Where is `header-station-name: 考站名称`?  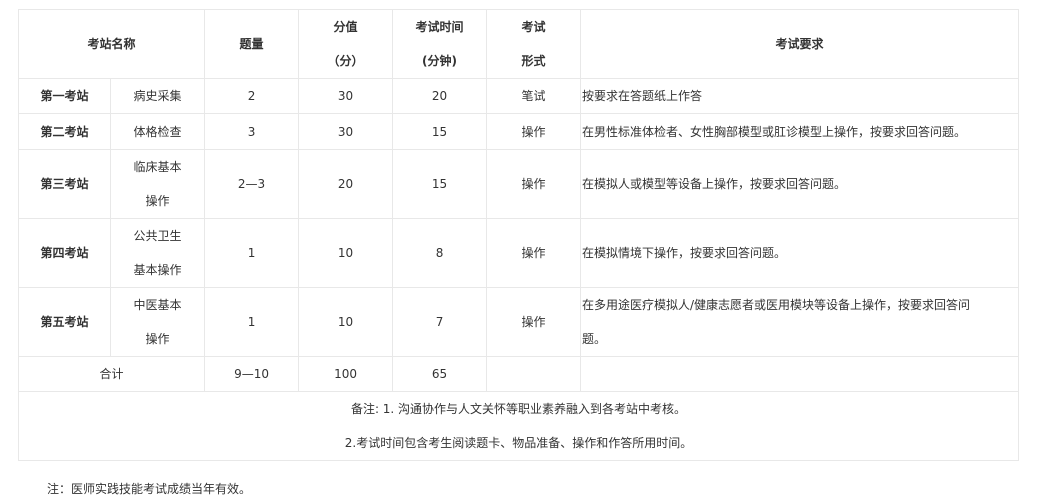
header-station-name: 考站名称 is located at coordinates (111, 44).